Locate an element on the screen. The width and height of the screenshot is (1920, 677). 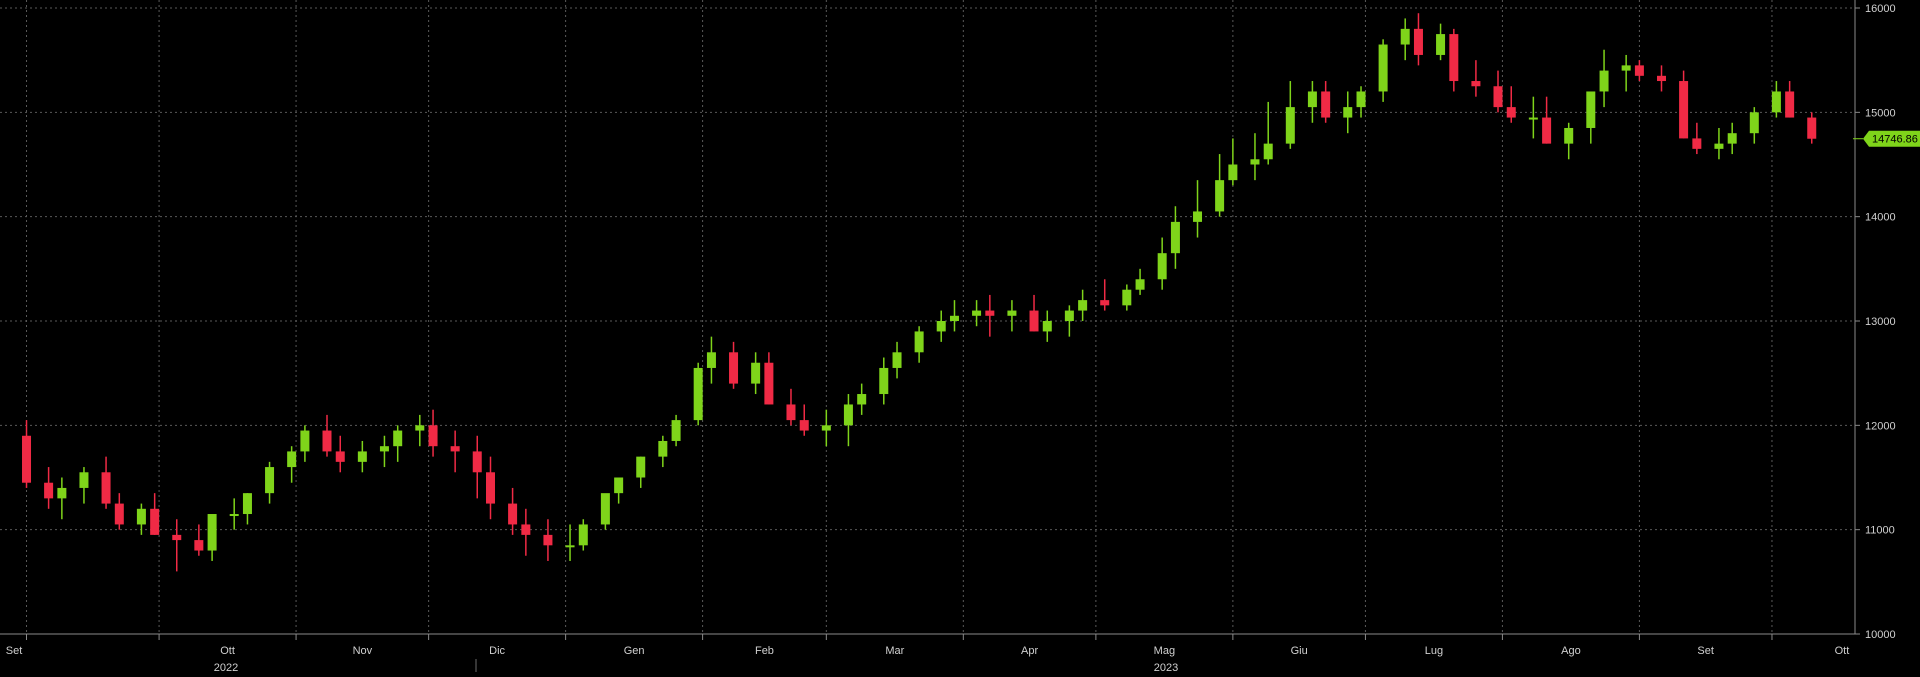
year-label: 2022 is located at coordinates (226, 668).